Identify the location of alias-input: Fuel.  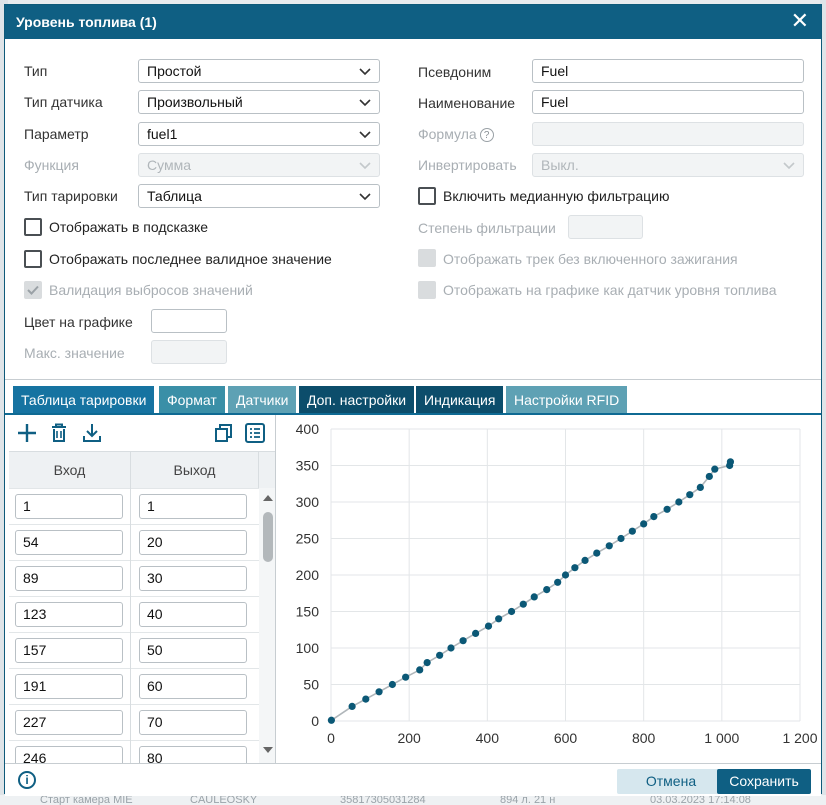
(668, 71).